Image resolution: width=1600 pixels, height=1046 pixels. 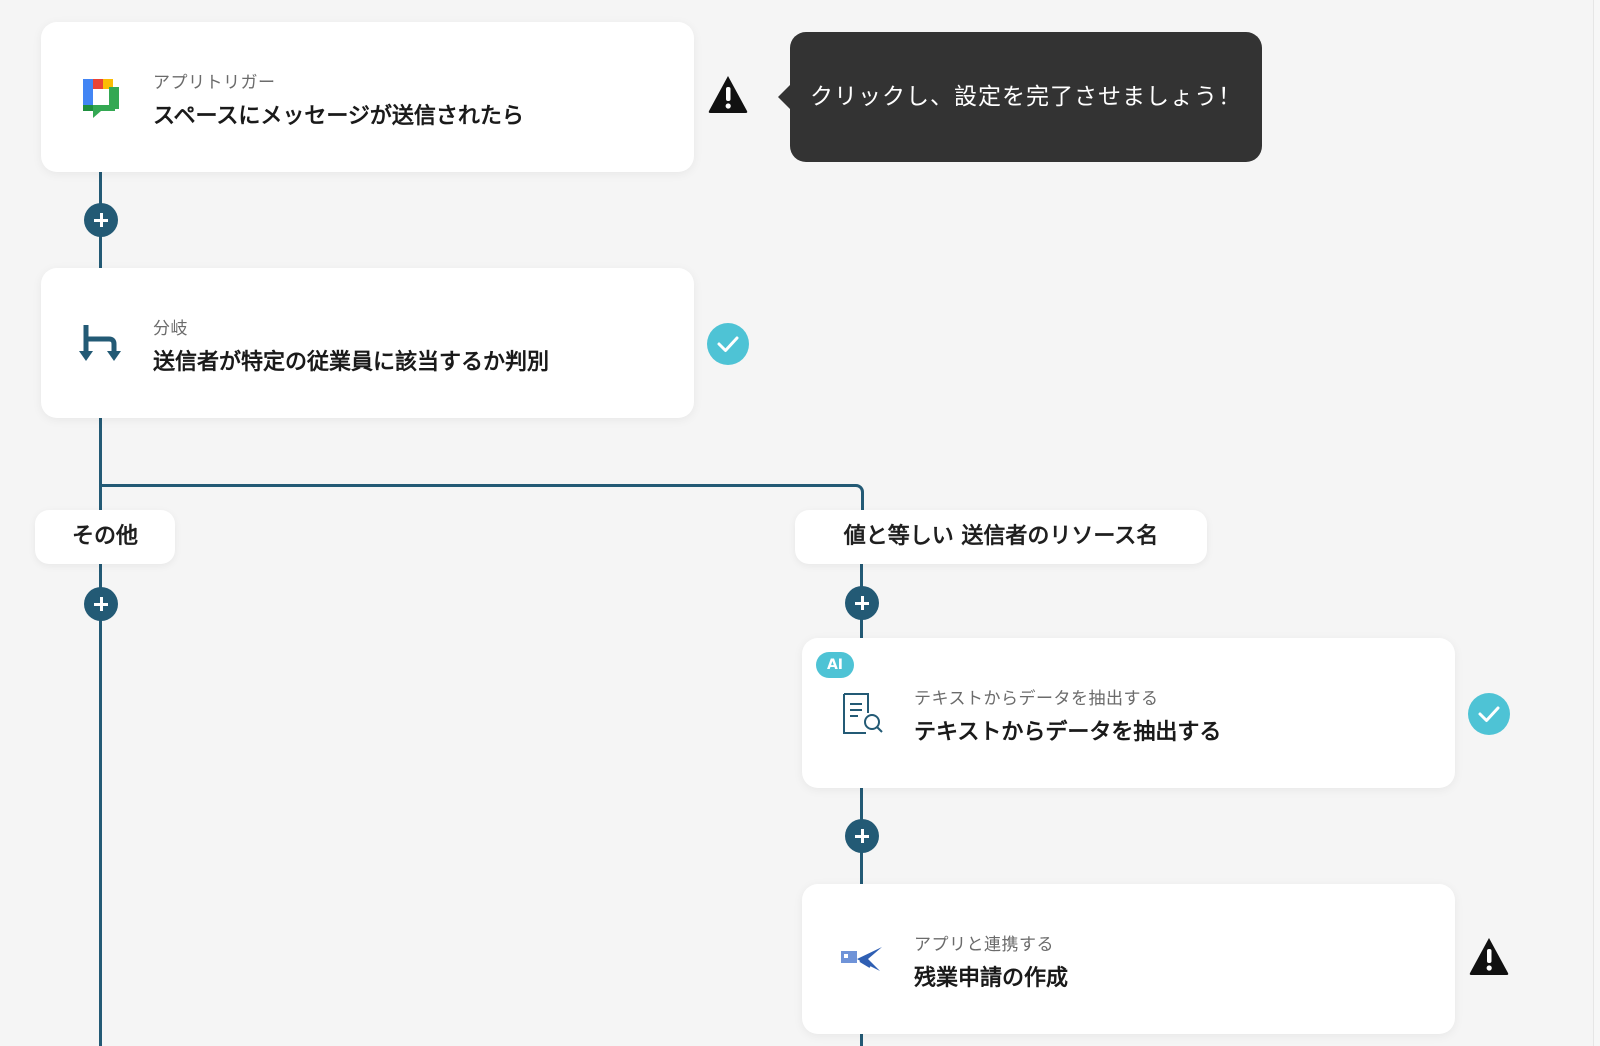 What do you see at coordinates (862, 713) in the screenshot?
I see `document-search-icon` at bounding box center [862, 713].